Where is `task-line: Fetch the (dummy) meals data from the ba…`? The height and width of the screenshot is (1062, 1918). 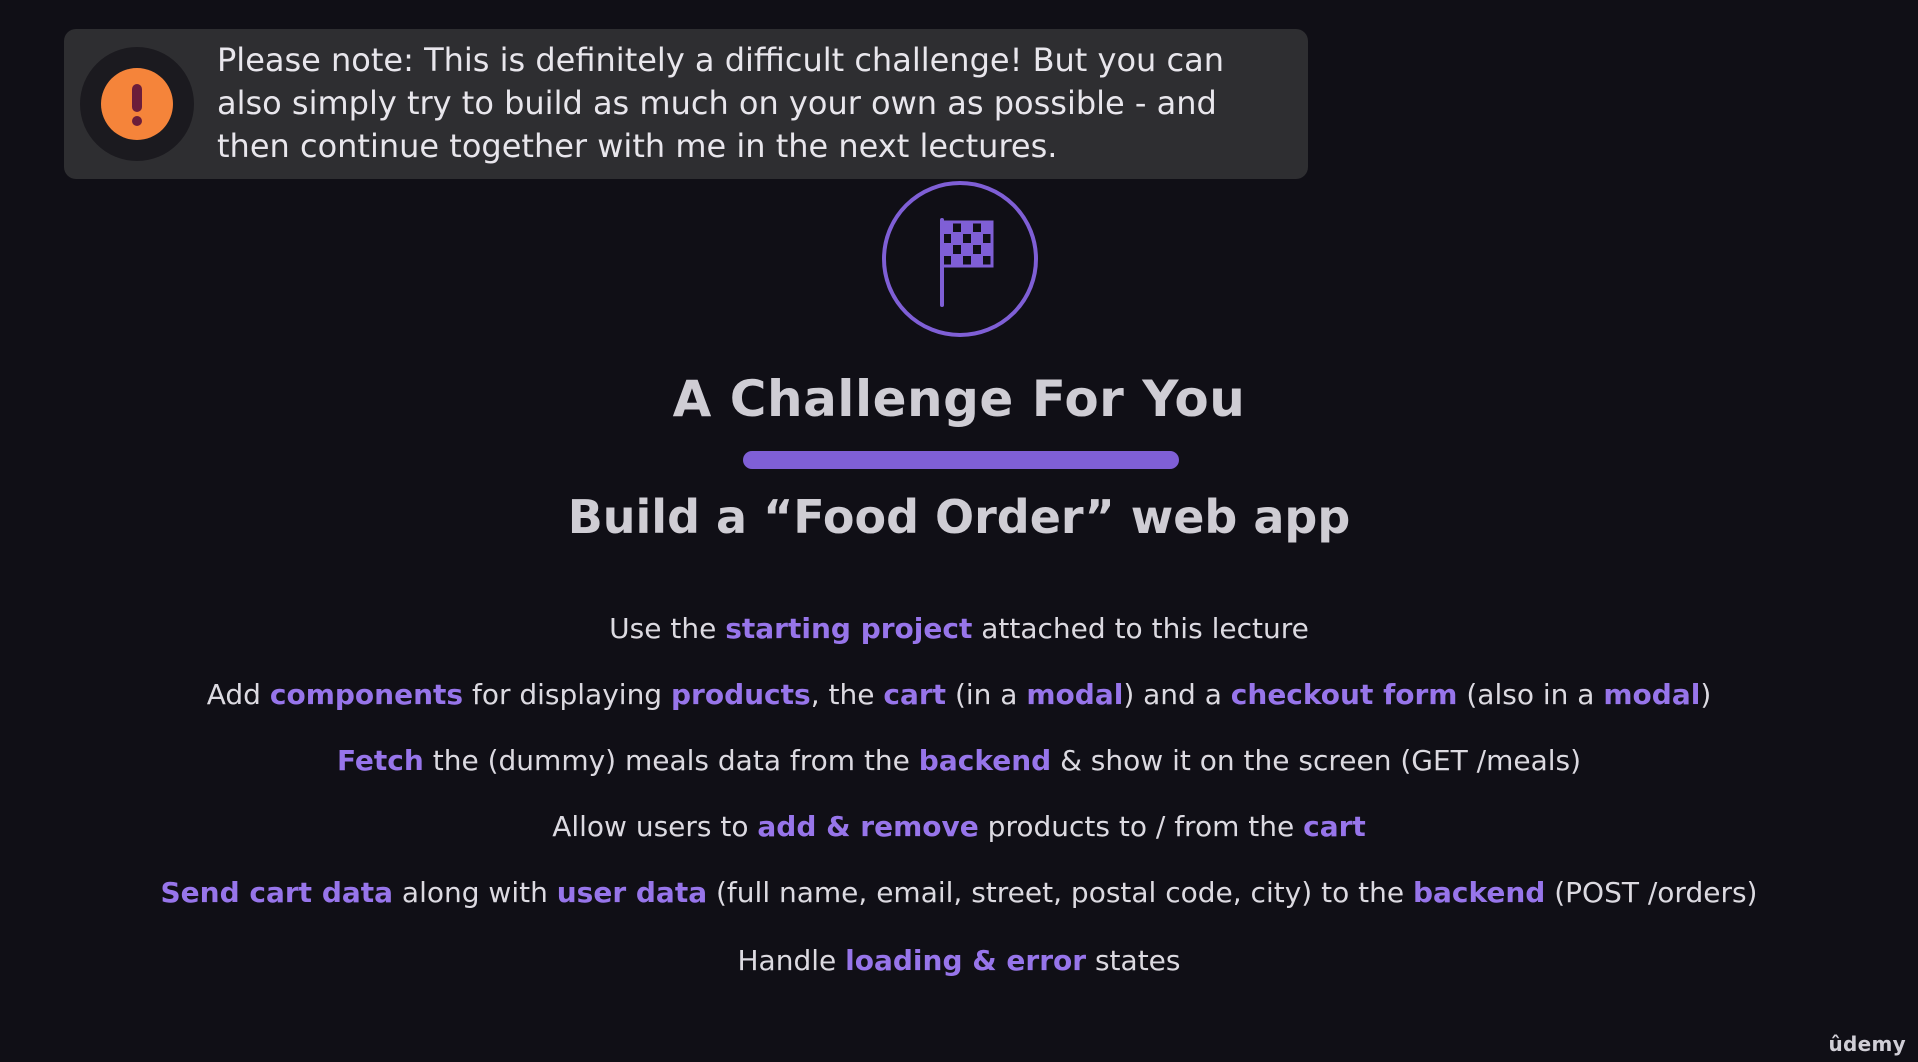
task-line: Fetch the (dummy) meals data from the ba… is located at coordinates (959, 760).